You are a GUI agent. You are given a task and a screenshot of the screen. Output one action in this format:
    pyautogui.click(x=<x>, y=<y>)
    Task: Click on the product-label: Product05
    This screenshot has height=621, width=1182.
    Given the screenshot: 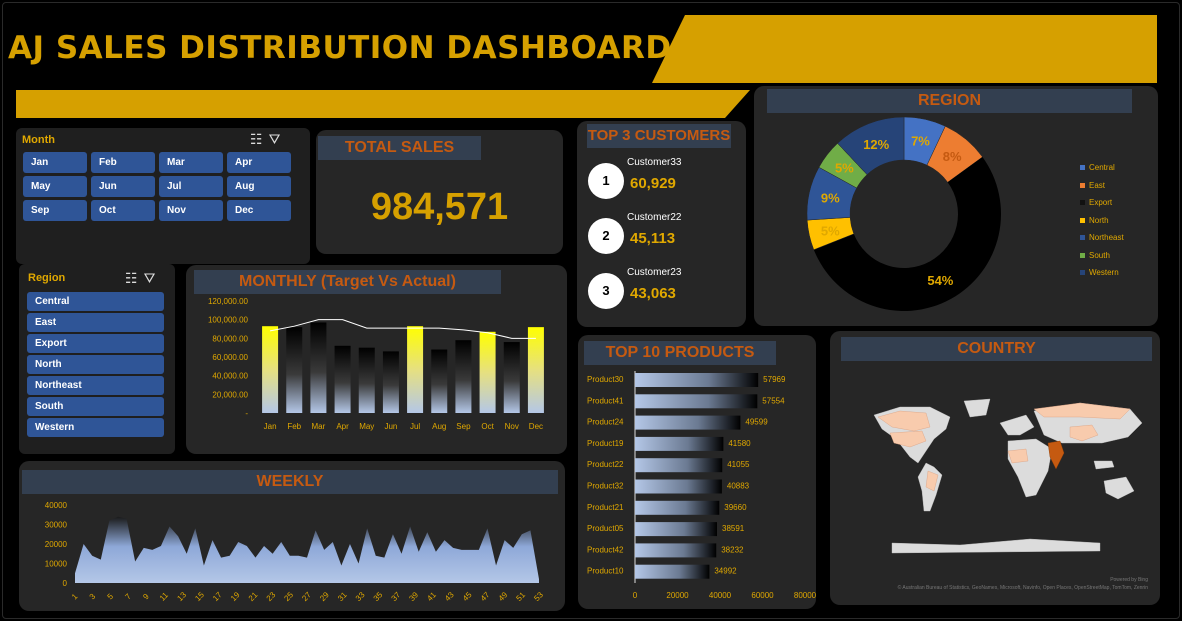 What is the action you would take?
    pyautogui.click(x=605, y=528)
    